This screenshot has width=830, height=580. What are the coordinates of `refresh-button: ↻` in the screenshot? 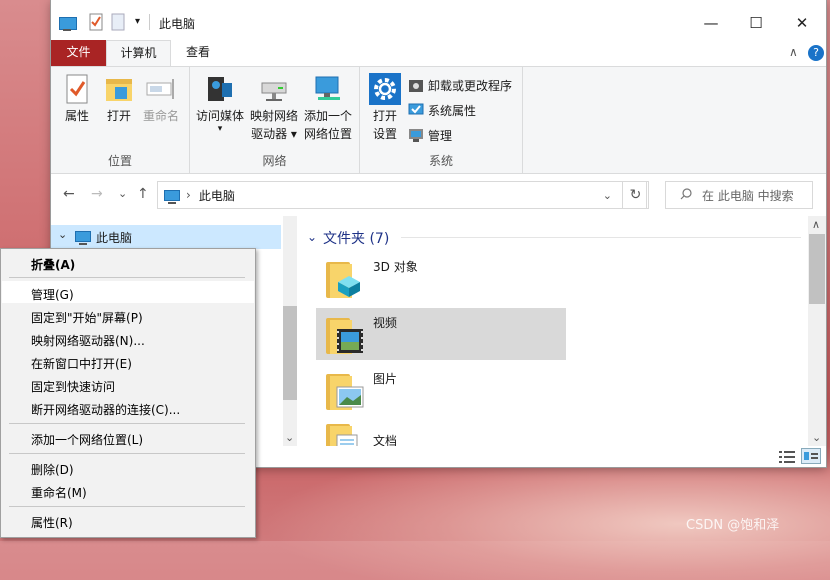 It's located at (635, 195).